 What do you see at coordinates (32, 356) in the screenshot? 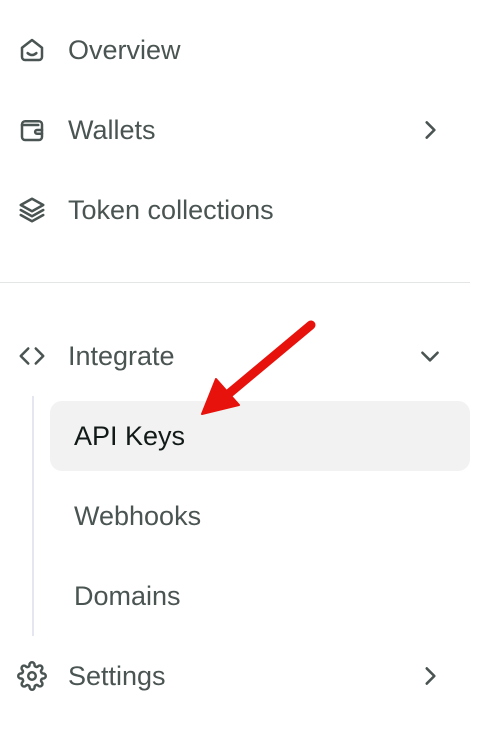
I see `code-icon` at bounding box center [32, 356].